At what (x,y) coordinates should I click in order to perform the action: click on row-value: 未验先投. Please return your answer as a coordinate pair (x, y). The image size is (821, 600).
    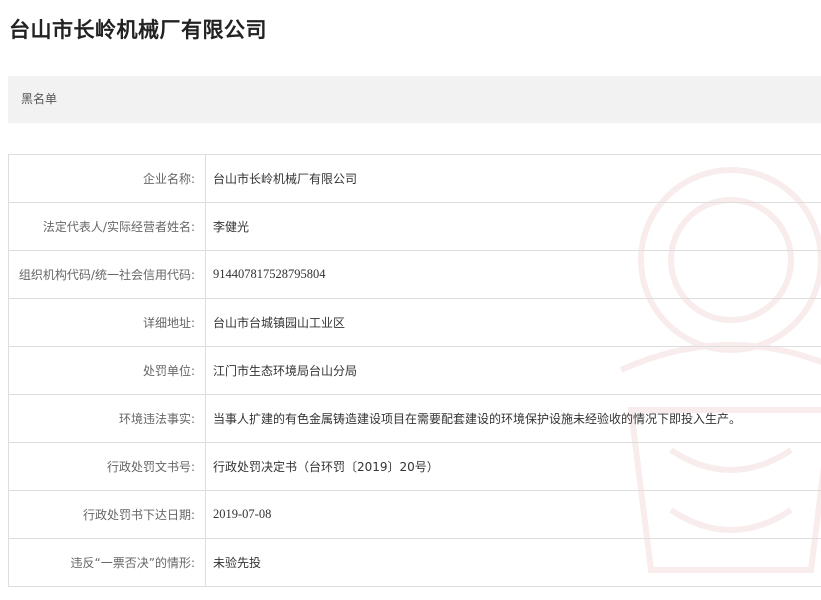
    Looking at the image, I should click on (513, 562).